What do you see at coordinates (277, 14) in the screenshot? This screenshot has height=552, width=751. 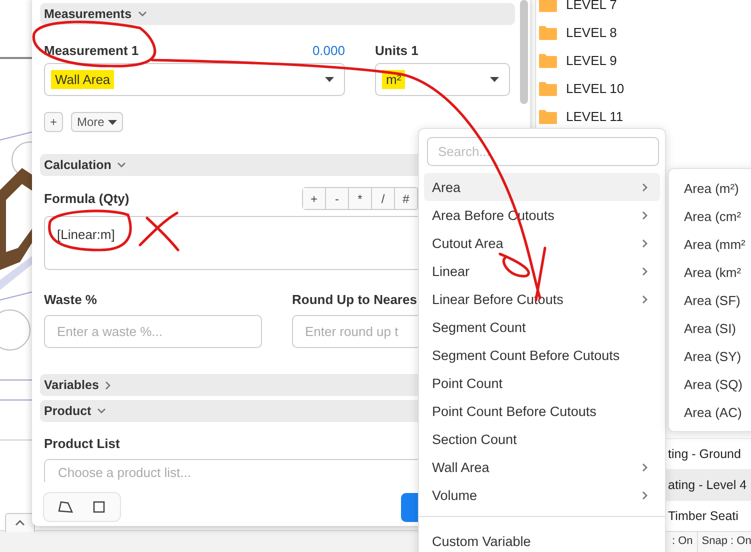 I see `section-header: Measurements` at bounding box center [277, 14].